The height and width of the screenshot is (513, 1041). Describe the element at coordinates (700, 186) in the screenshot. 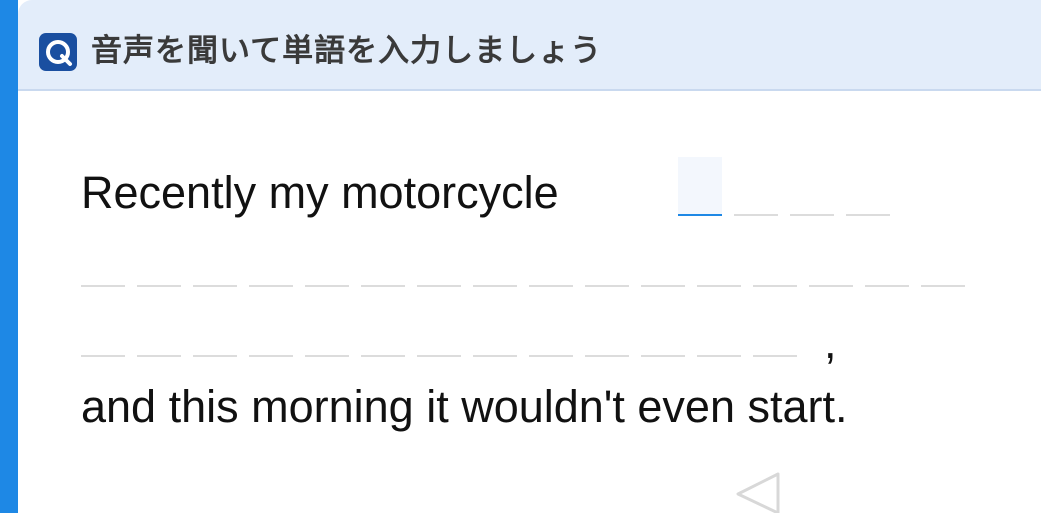

I see `active-input-box` at that location.